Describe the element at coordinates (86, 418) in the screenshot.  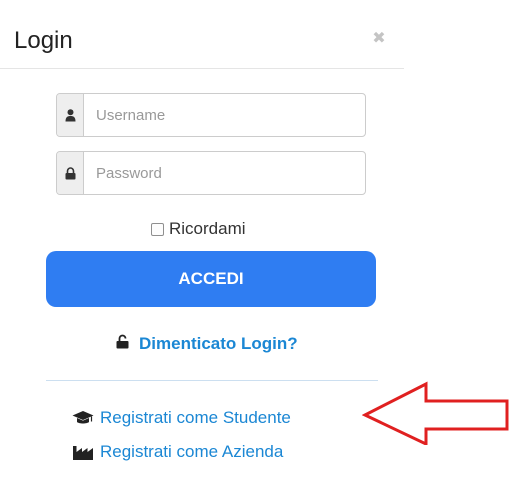
I see `graduation-cap-icon` at that location.